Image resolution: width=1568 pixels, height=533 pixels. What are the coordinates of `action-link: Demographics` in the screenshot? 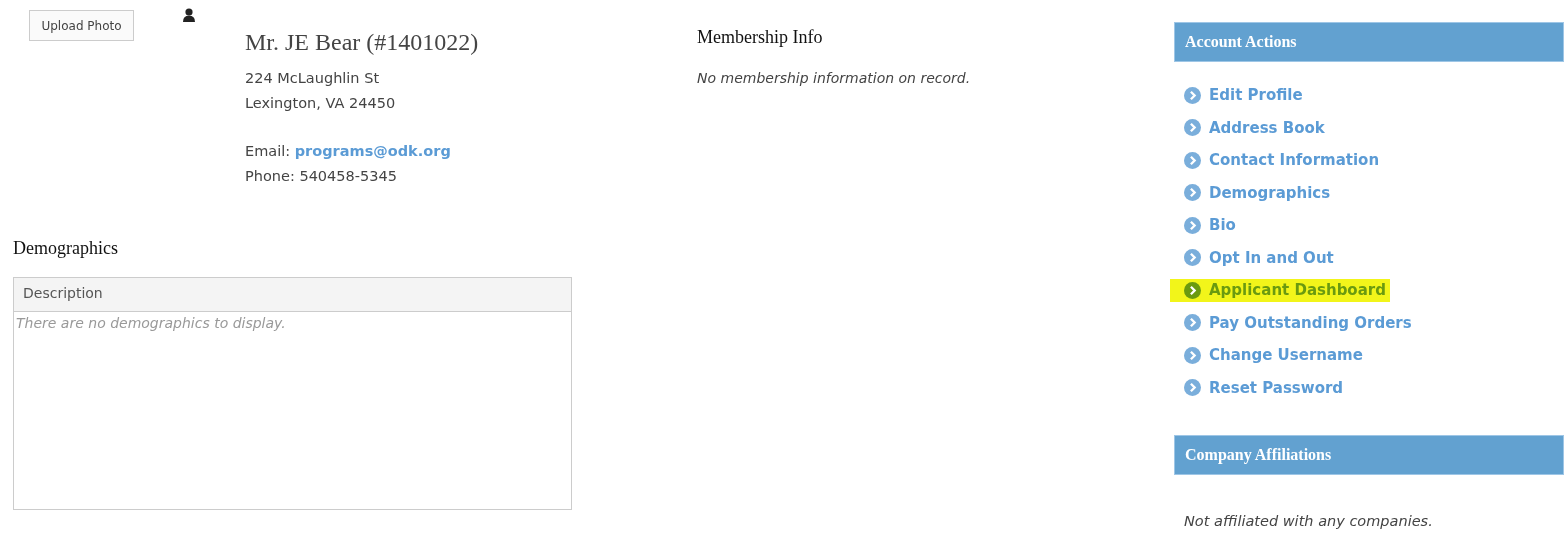 It's located at (1270, 192).